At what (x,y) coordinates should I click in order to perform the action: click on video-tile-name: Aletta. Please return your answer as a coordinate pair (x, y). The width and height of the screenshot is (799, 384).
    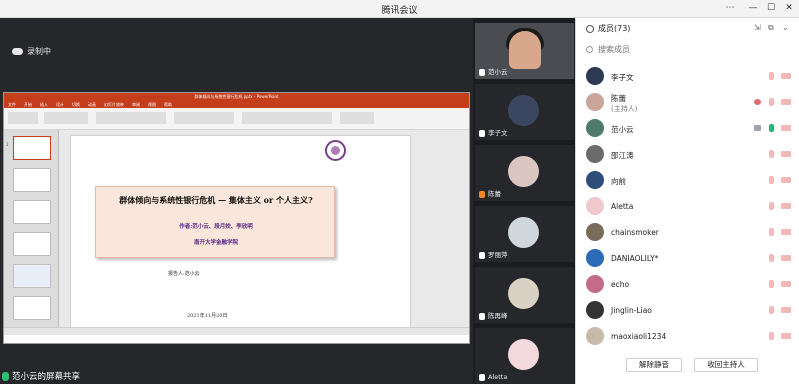
    Looking at the image, I should click on (498, 377).